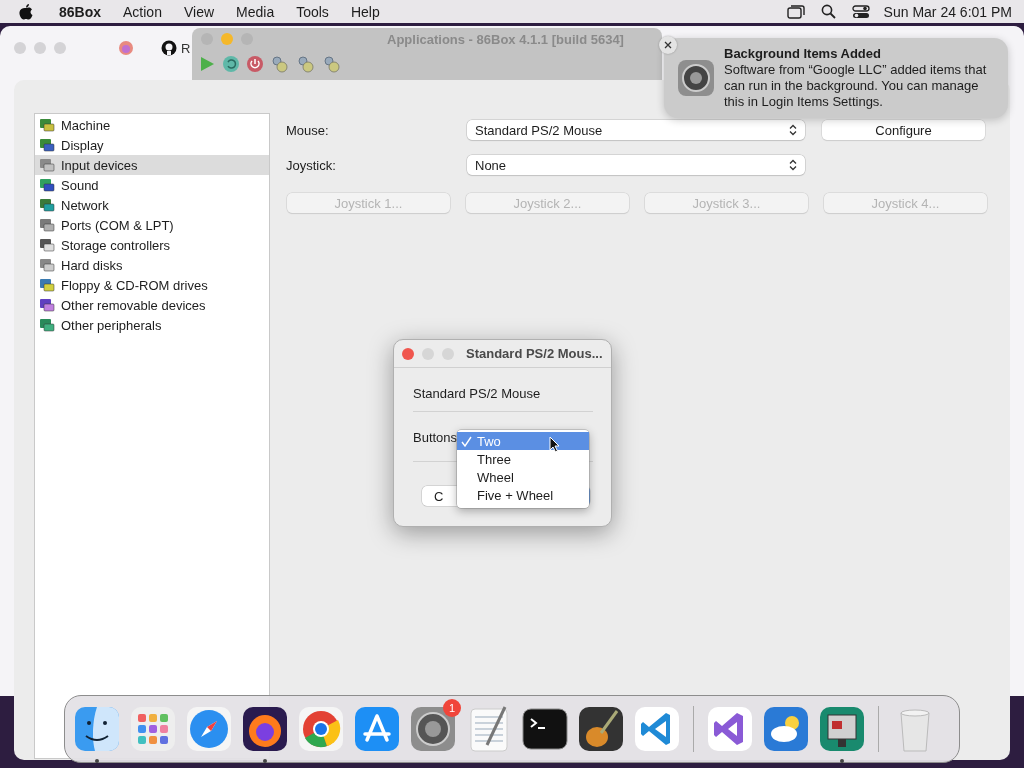 The image size is (1024, 768). Describe the element at coordinates (657, 729) in the screenshot. I see `code-editor-icon` at that location.